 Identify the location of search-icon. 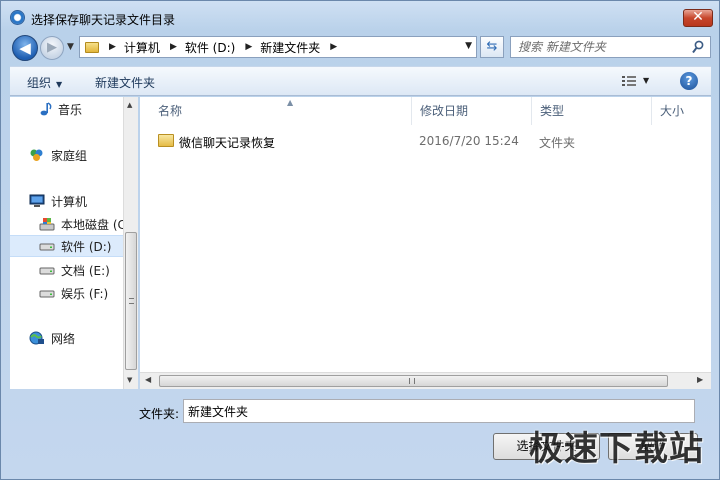
(698, 47).